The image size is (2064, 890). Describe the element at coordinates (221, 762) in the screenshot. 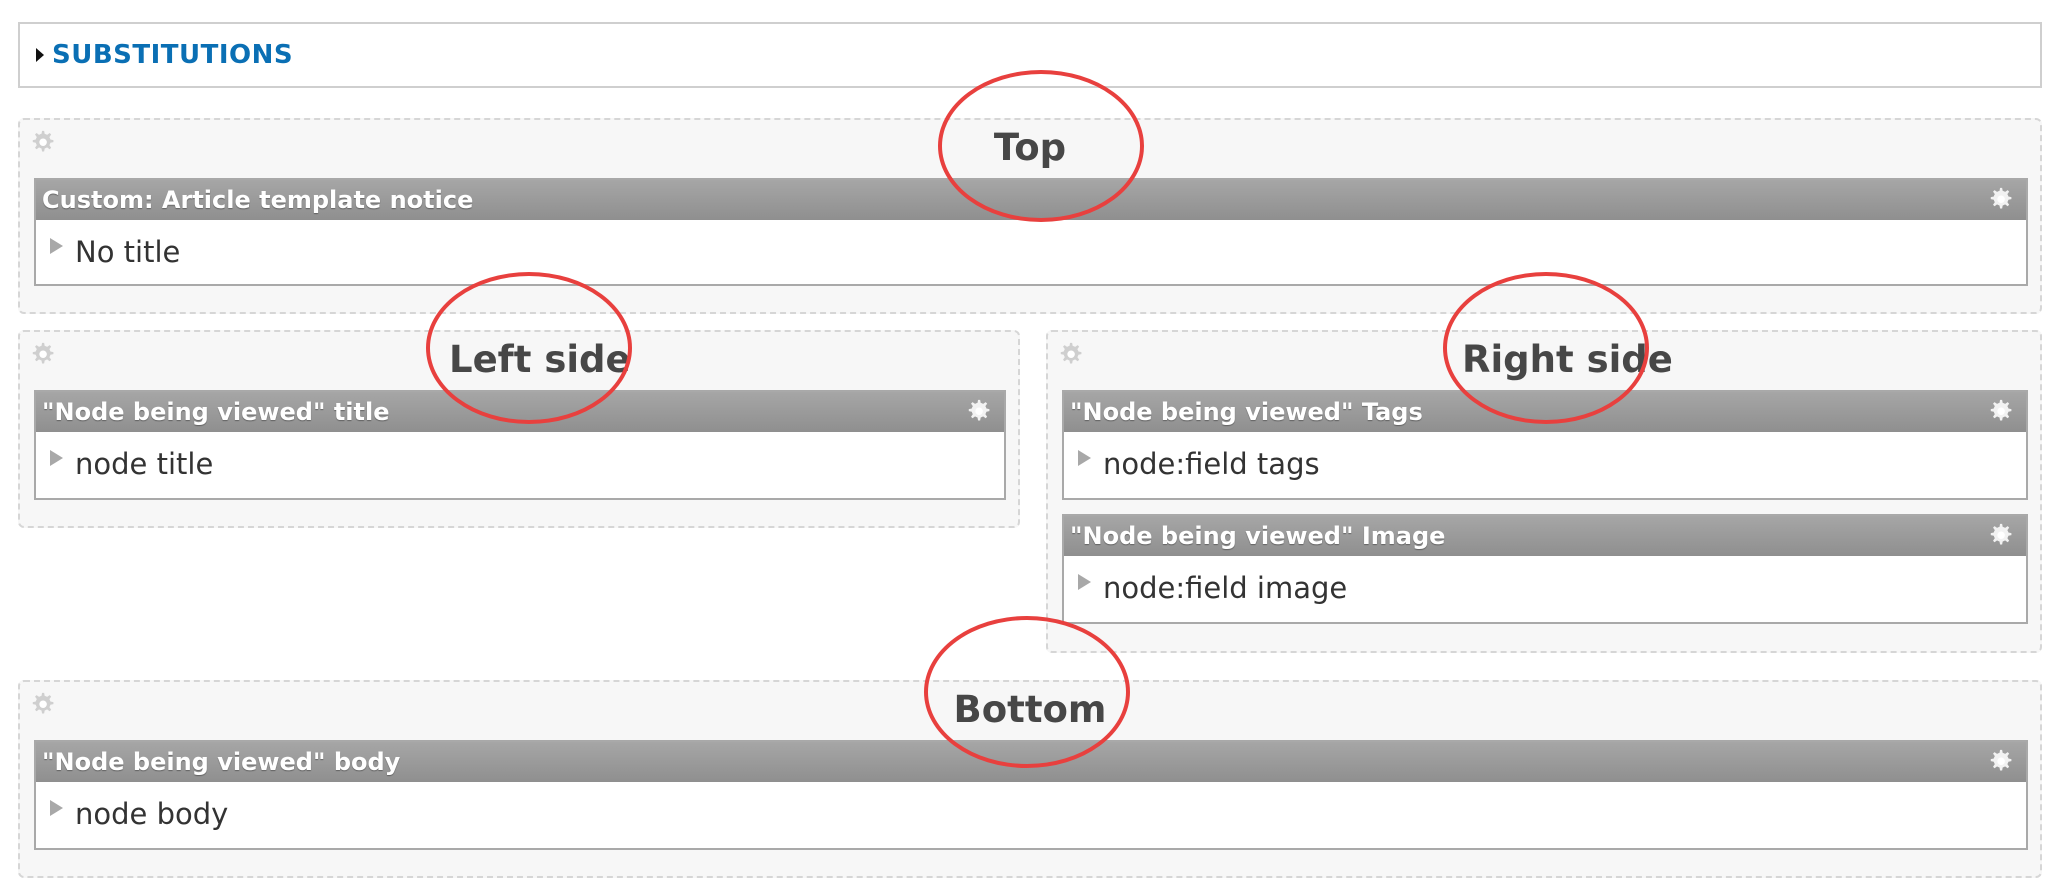

I see `pane-title: "Node being viewed" body` at that location.